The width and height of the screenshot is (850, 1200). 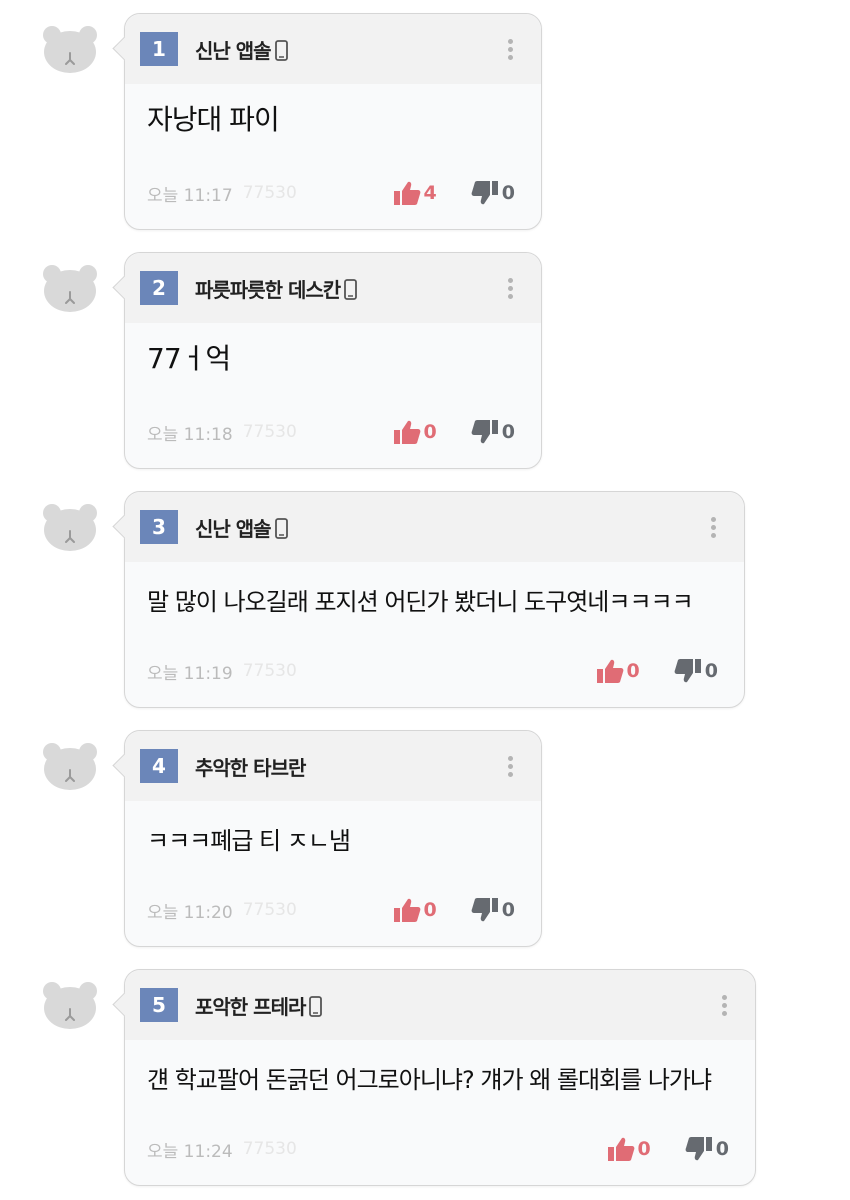 I want to click on comment-text: 걘 학교팔어 돈긁던 어그로아니냐? 걔가 왜 롤대회를 나가냐, so click(x=429, y=1080).